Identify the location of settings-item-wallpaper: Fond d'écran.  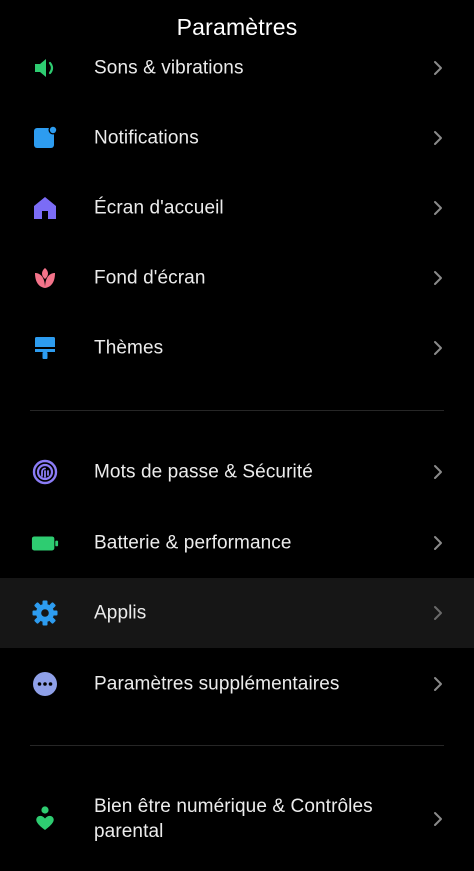
(237, 278).